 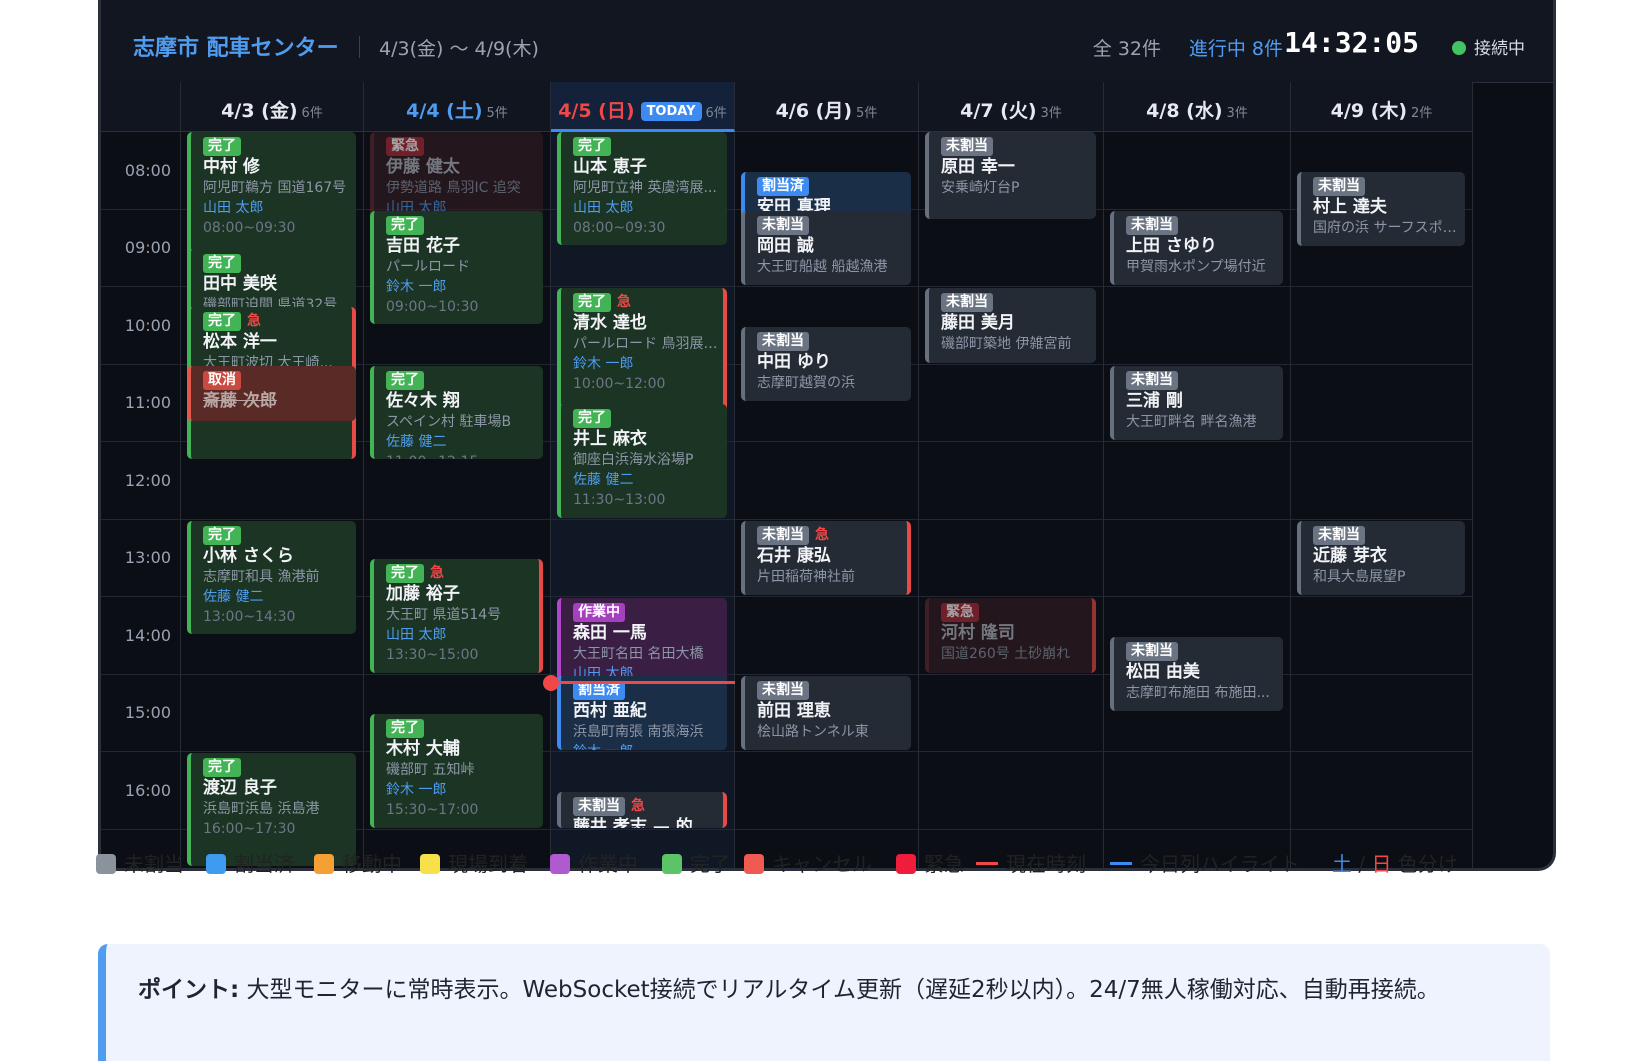 What do you see at coordinates (826, 247) in the screenshot?
I see `dispatch-card: 未割当 岡田 誠大王町船越 船越漁港` at bounding box center [826, 247].